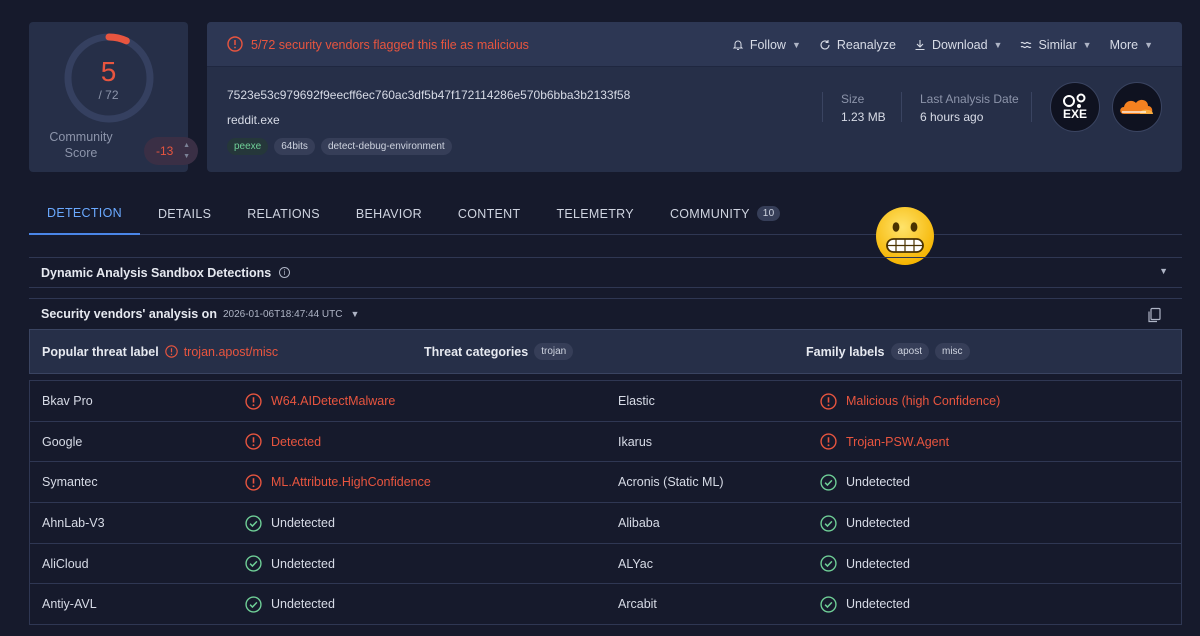 The width and height of the screenshot is (1200, 636). I want to click on sandbox-title: Dynamic Analysis Sandbox Detections, so click(156, 272).